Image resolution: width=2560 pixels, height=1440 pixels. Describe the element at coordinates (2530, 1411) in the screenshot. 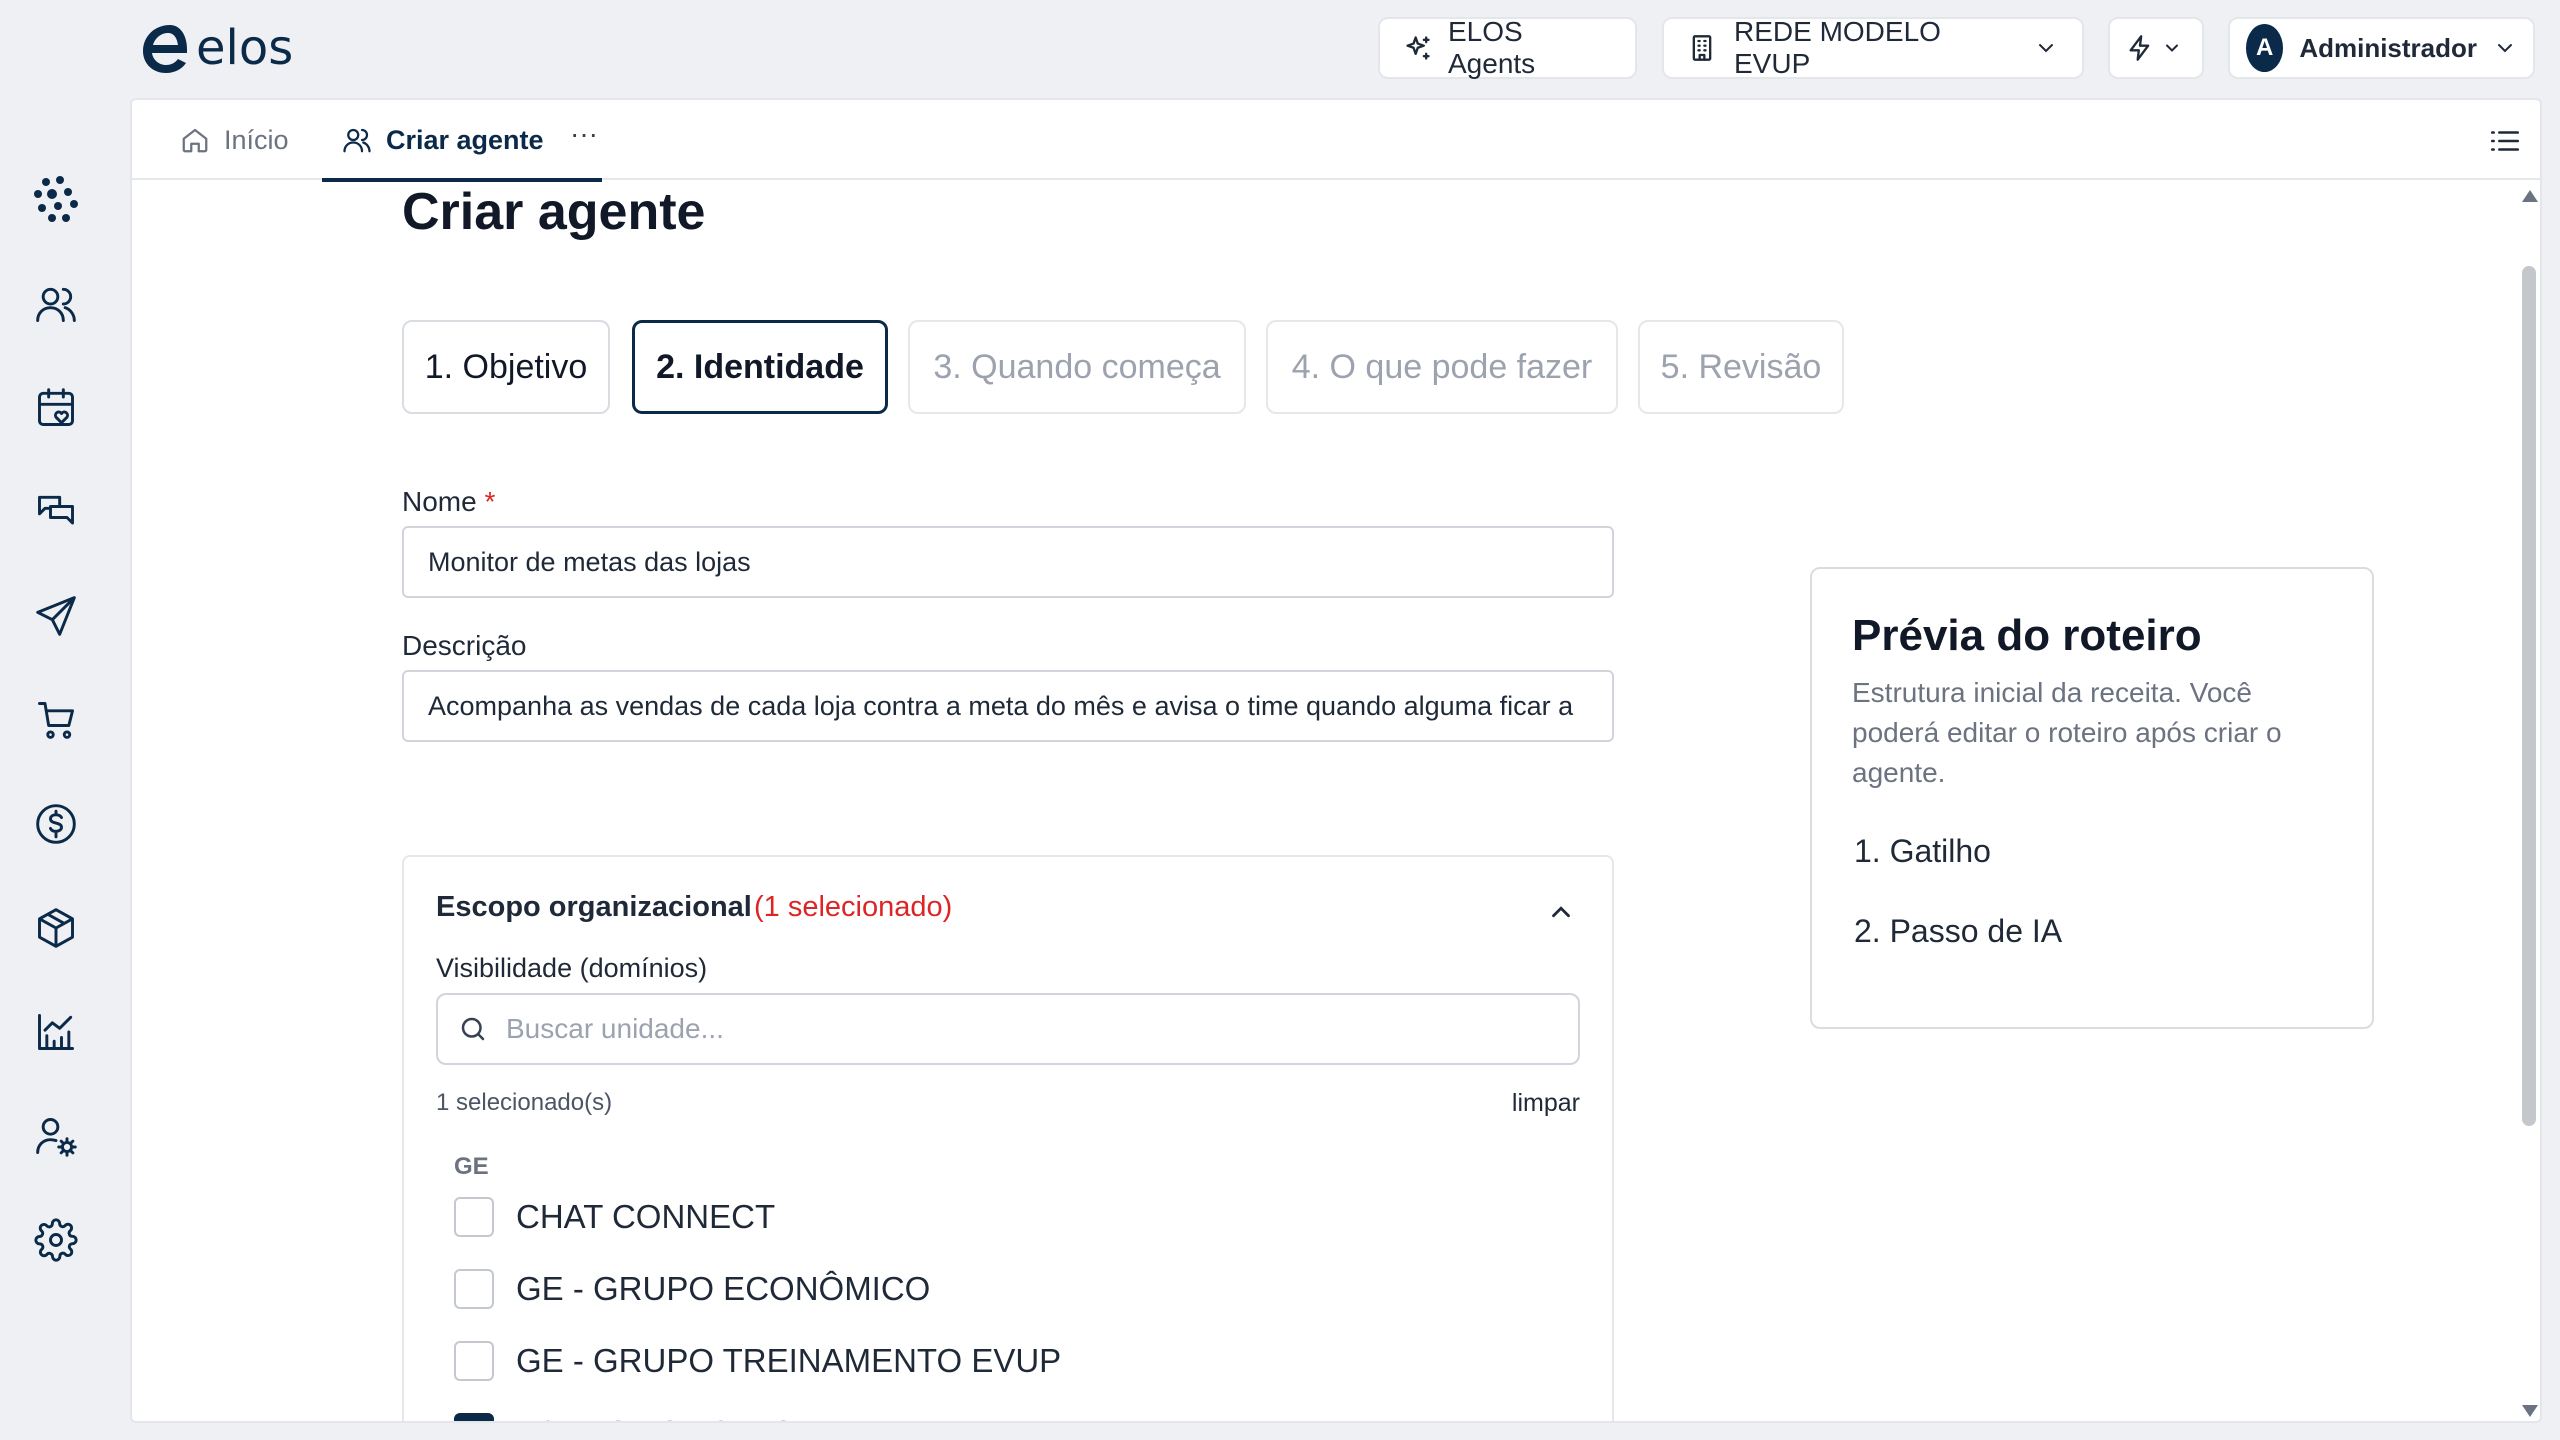

I see `scroll-down-arrow` at that location.